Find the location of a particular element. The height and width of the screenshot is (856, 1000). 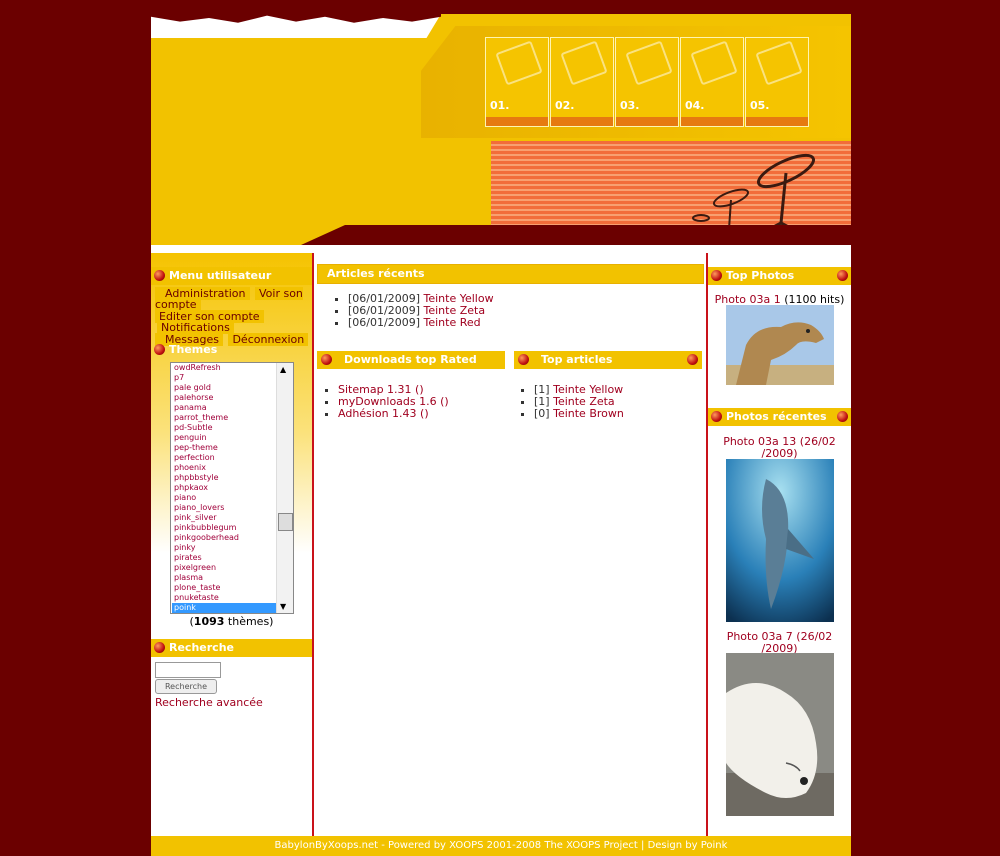

theme-list-scrollbar: ▲ ▼ is located at coordinates (284, 488).